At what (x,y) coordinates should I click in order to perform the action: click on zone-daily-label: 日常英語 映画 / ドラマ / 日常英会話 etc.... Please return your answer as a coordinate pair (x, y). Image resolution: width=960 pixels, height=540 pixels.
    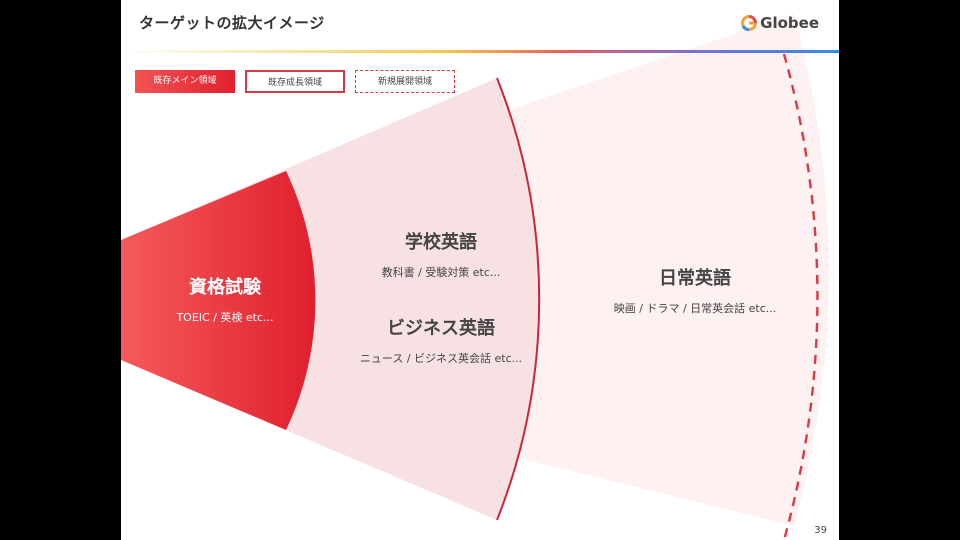
    Looking at the image, I should click on (695, 290).